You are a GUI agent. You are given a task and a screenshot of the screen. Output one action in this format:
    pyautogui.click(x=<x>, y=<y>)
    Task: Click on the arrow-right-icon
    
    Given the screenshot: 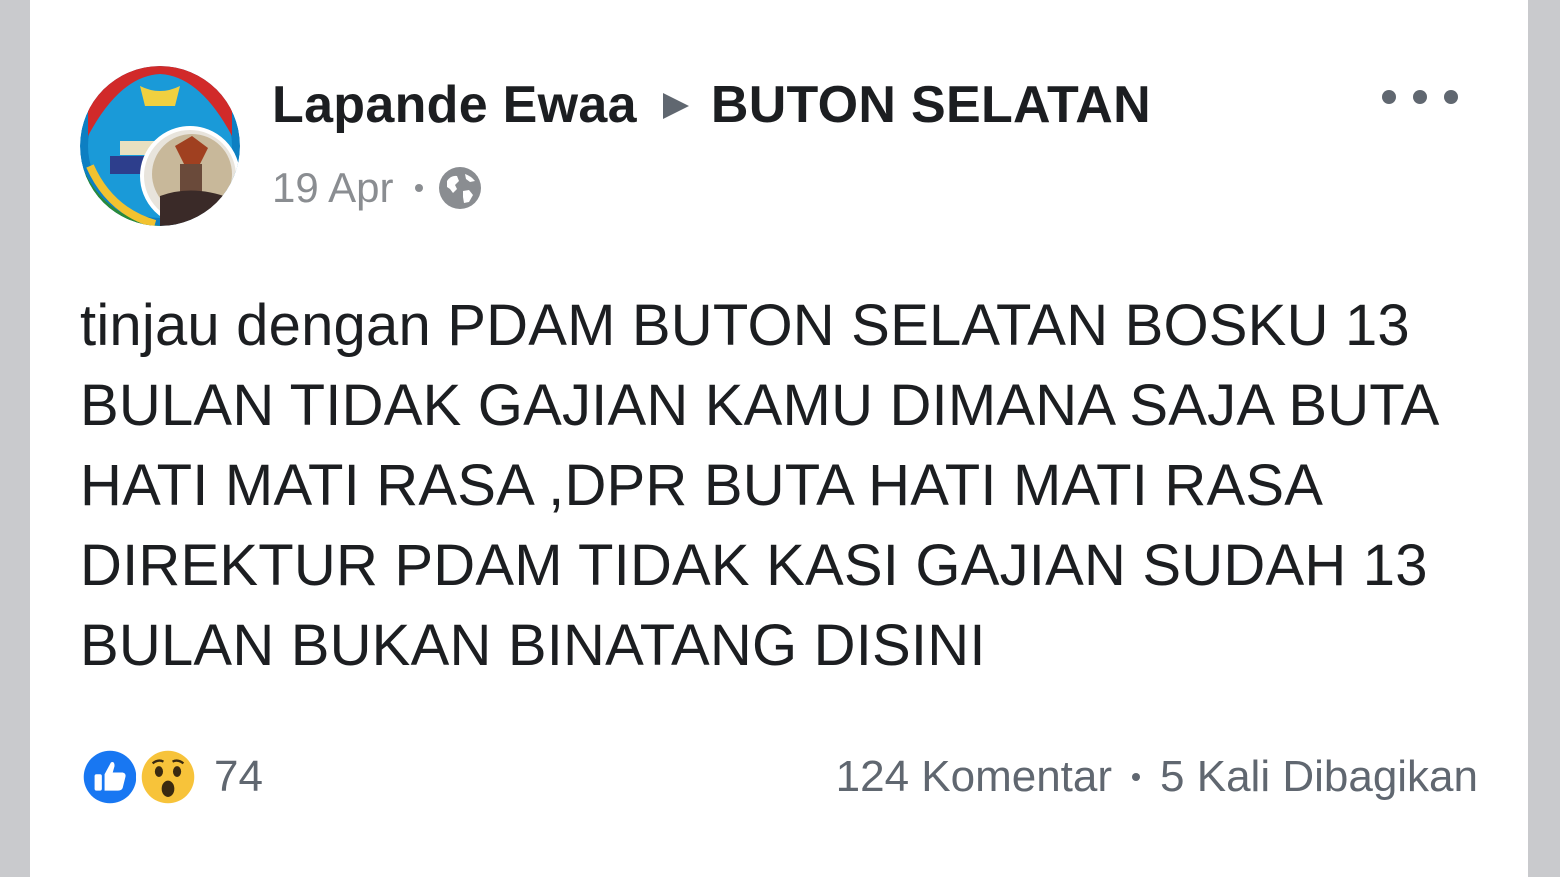 What is the action you would take?
    pyautogui.click(x=675, y=106)
    